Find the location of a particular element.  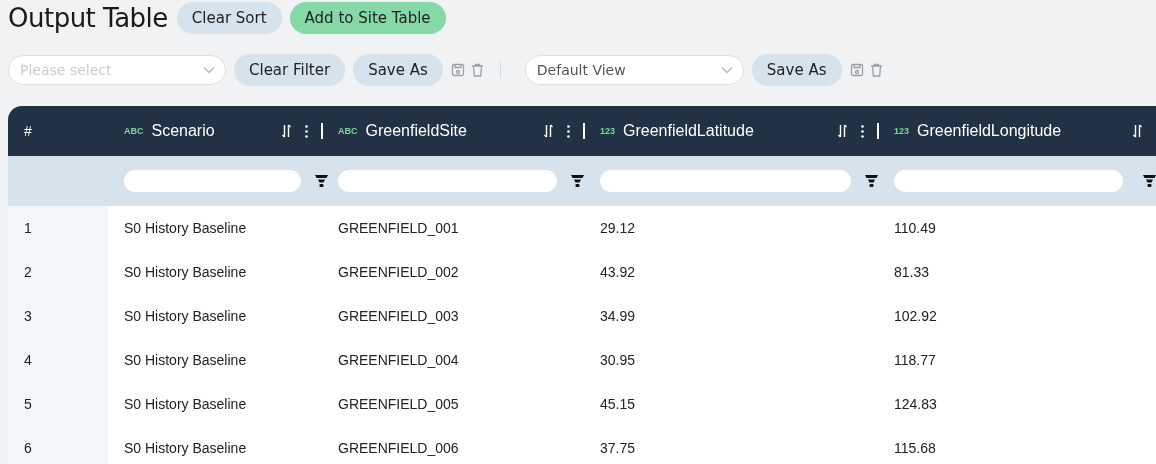

row-number: 3 is located at coordinates (58, 316).